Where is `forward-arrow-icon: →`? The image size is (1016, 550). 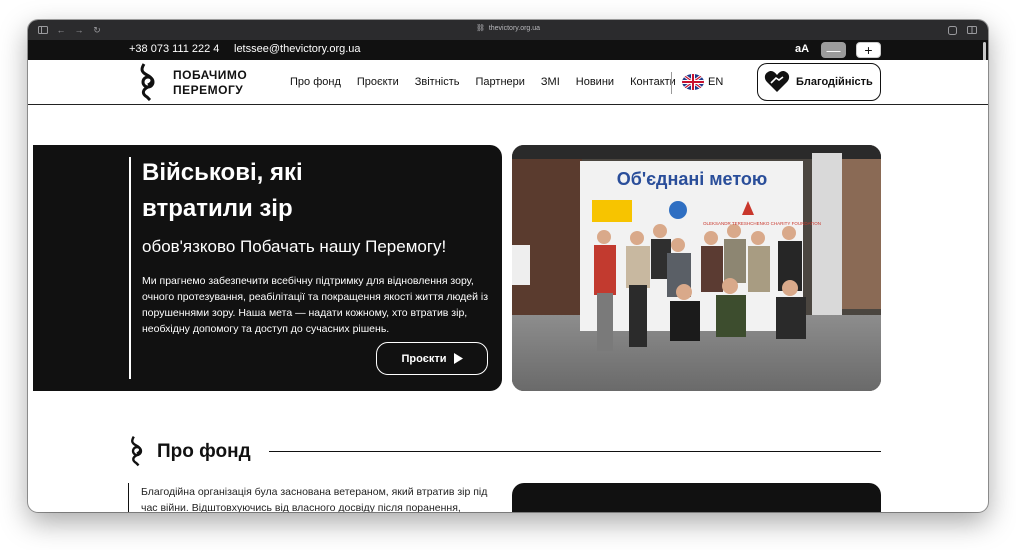 forward-arrow-icon: → is located at coordinates (79, 30).